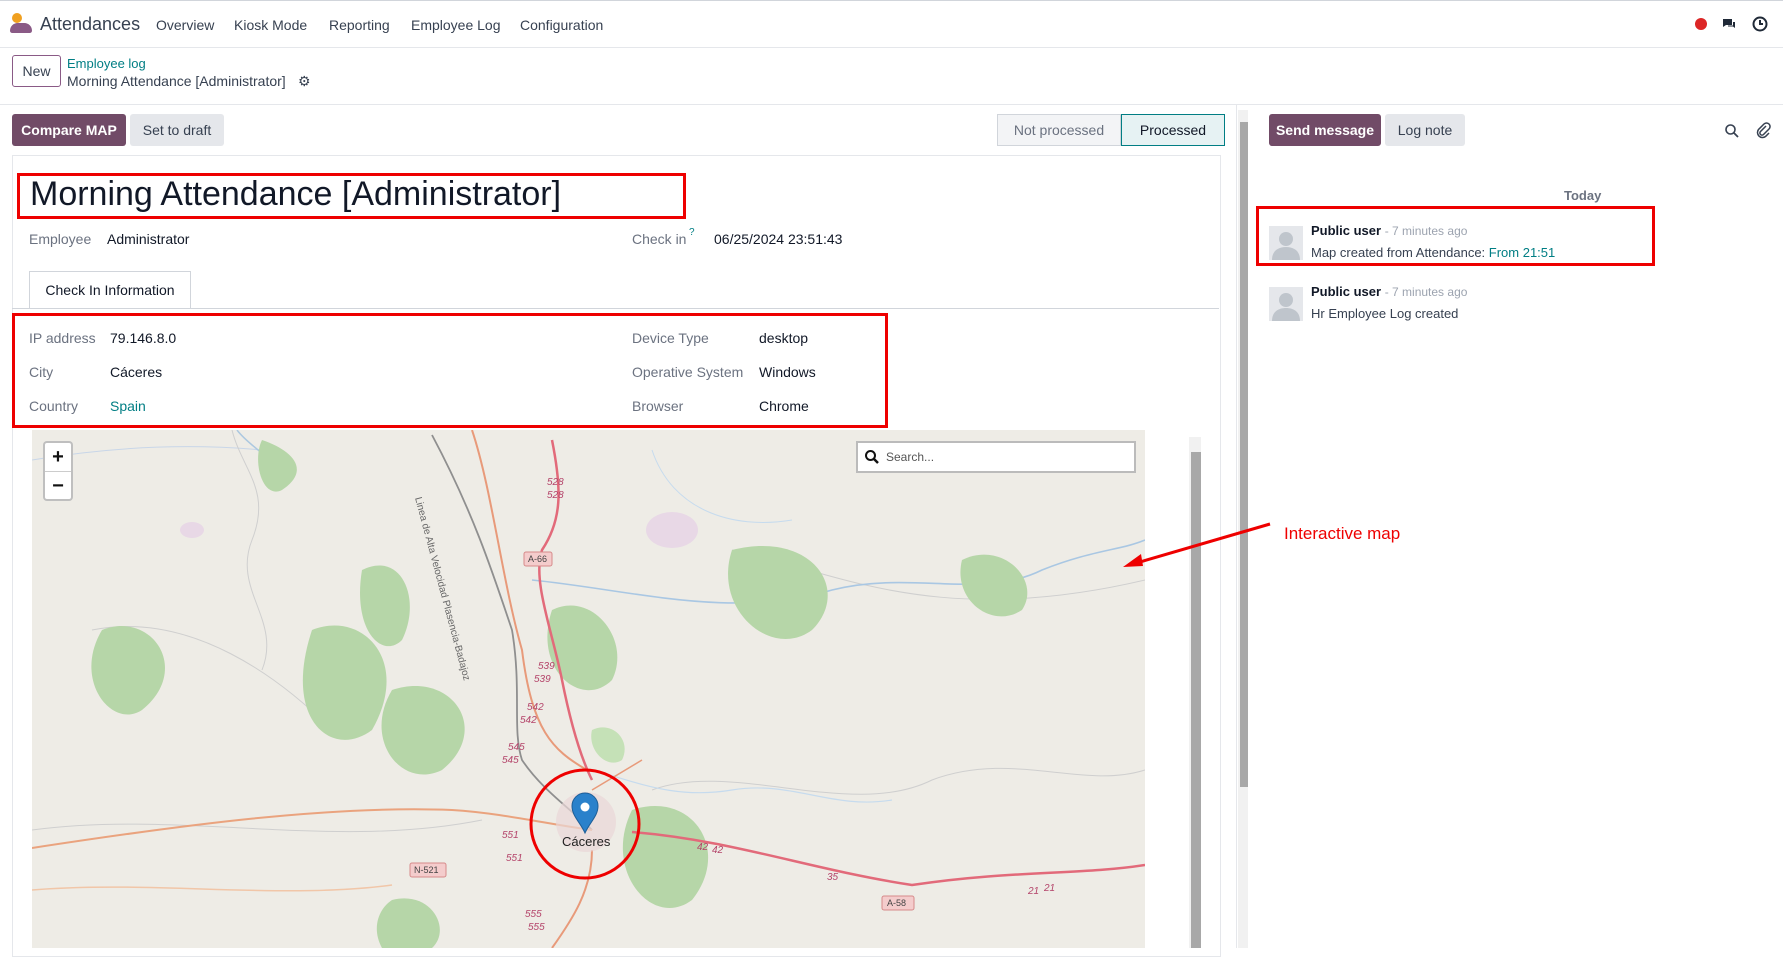 This screenshot has width=1783, height=957. I want to click on log-note-button: Log note, so click(1425, 130).